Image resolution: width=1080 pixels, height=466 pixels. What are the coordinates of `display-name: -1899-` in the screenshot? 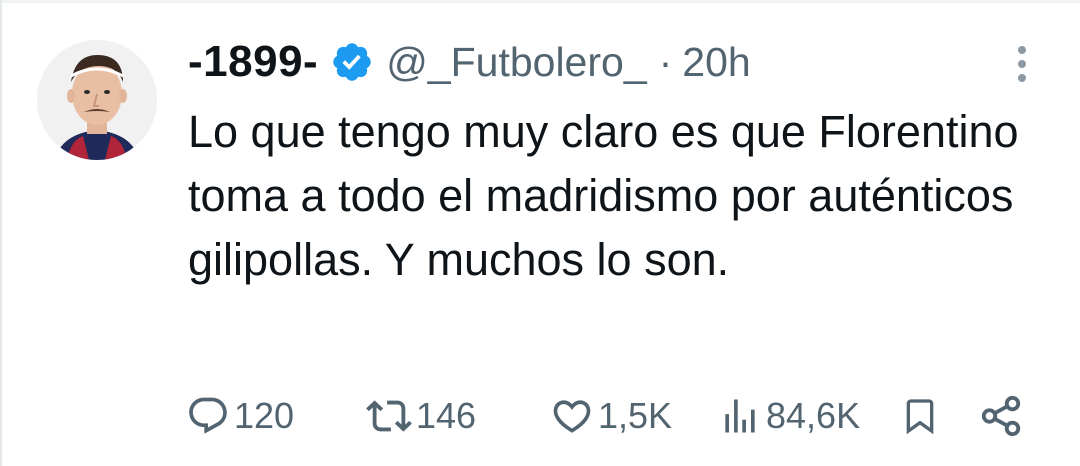 It's located at (253, 62).